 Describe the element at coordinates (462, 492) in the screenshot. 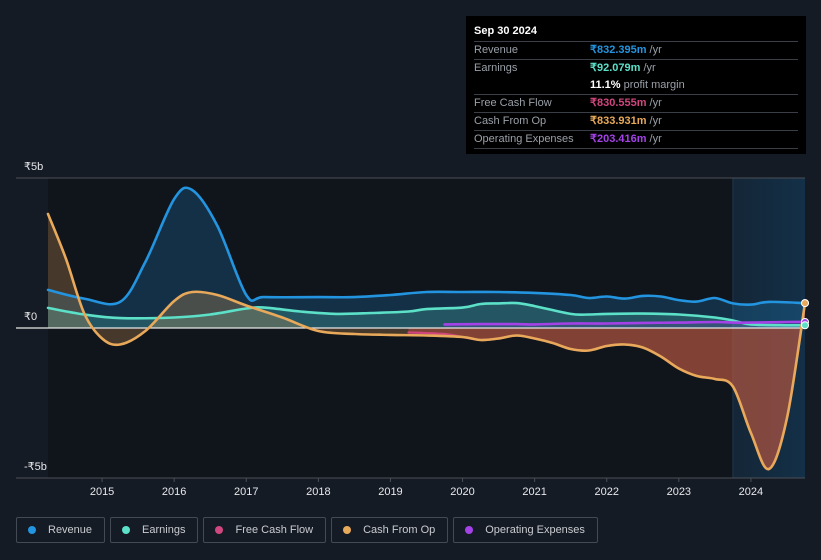

I see `x-tick-label: 2020` at that location.